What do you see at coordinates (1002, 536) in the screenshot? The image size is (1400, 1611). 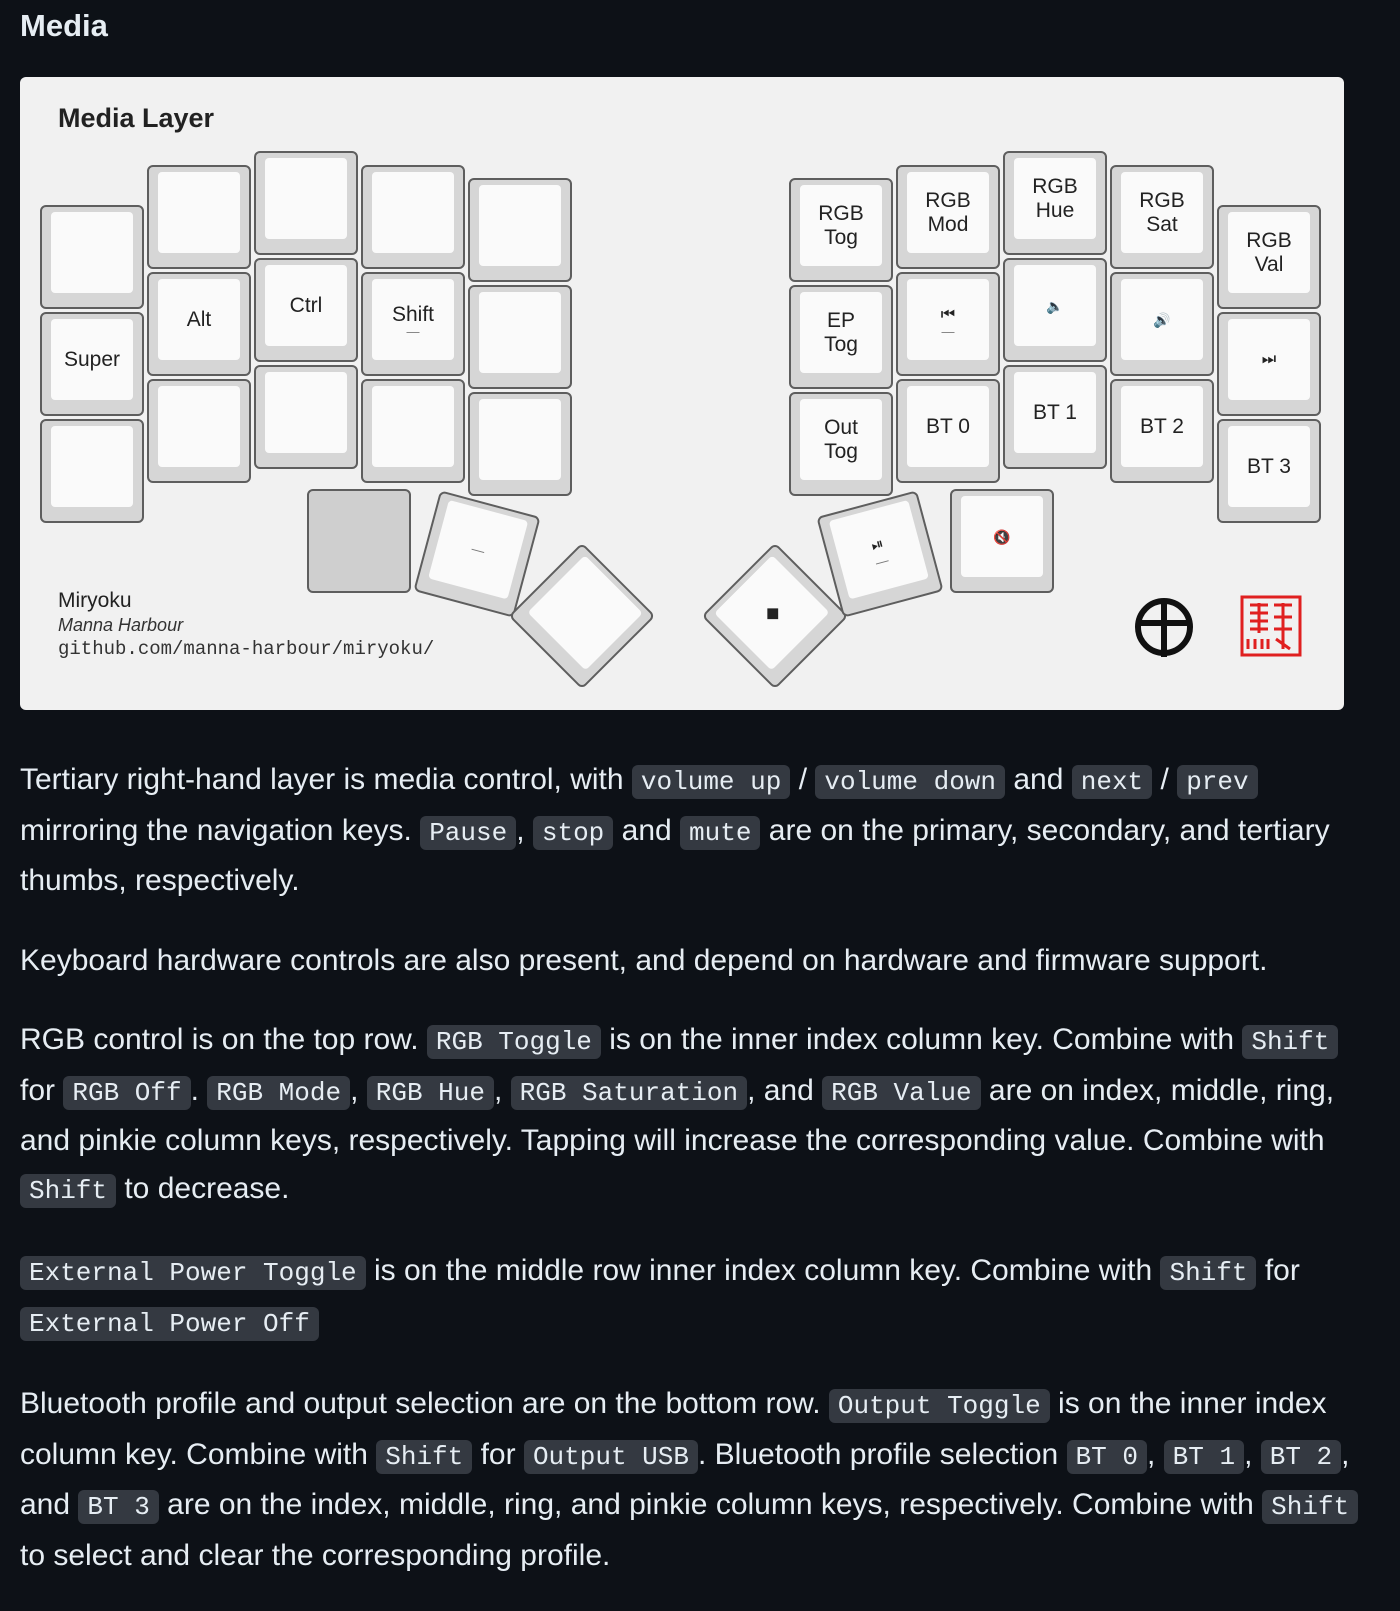 I see `mute-icon: 🔇` at bounding box center [1002, 536].